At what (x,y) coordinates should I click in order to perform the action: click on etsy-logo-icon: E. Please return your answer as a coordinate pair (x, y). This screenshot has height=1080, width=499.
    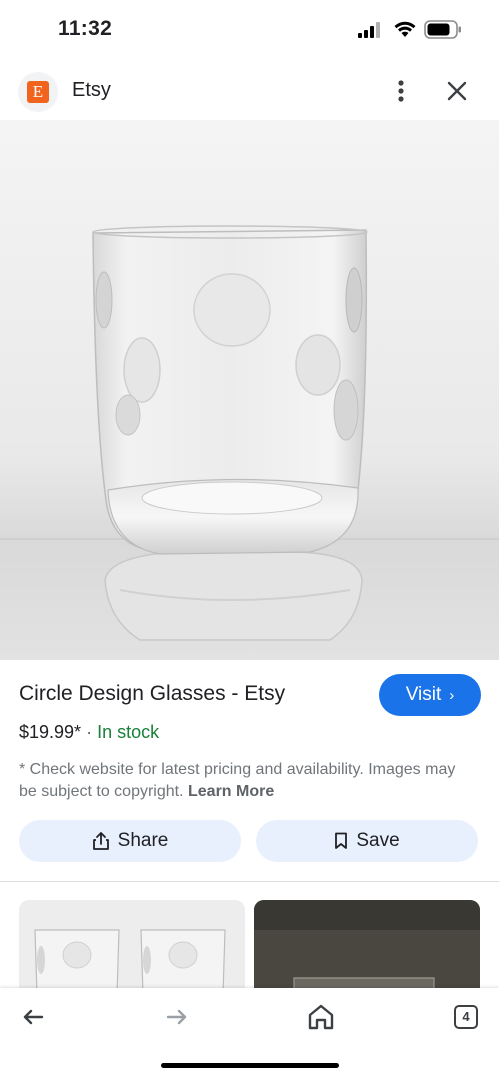
    Looking at the image, I should click on (38, 92).